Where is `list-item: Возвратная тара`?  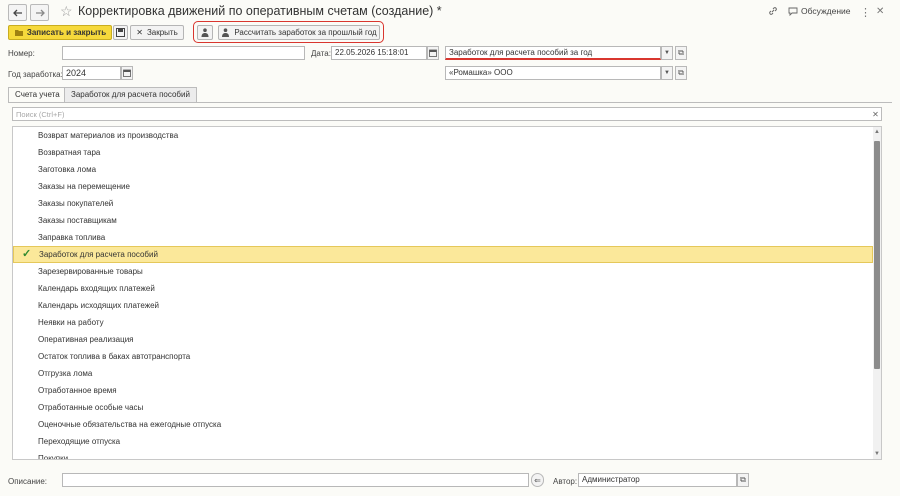 list-item: Возвратная тара is located at coordinates (443, 152).